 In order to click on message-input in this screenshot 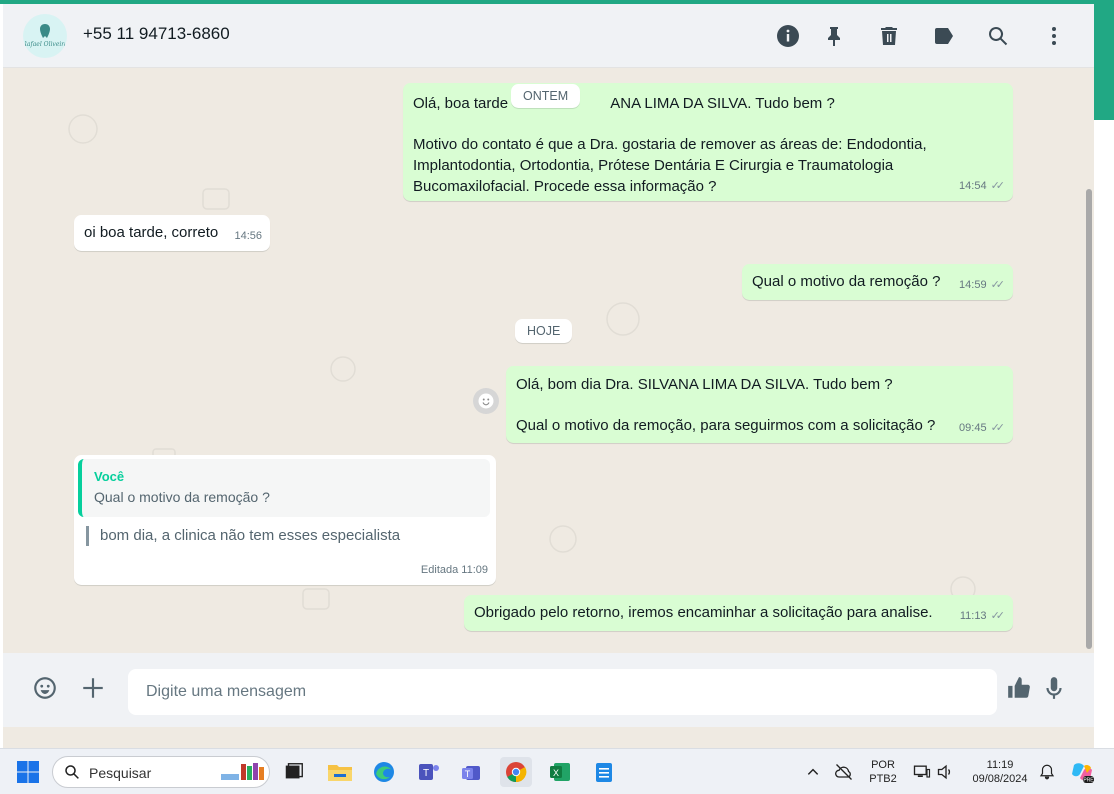, I will do `click(562, 692)`.